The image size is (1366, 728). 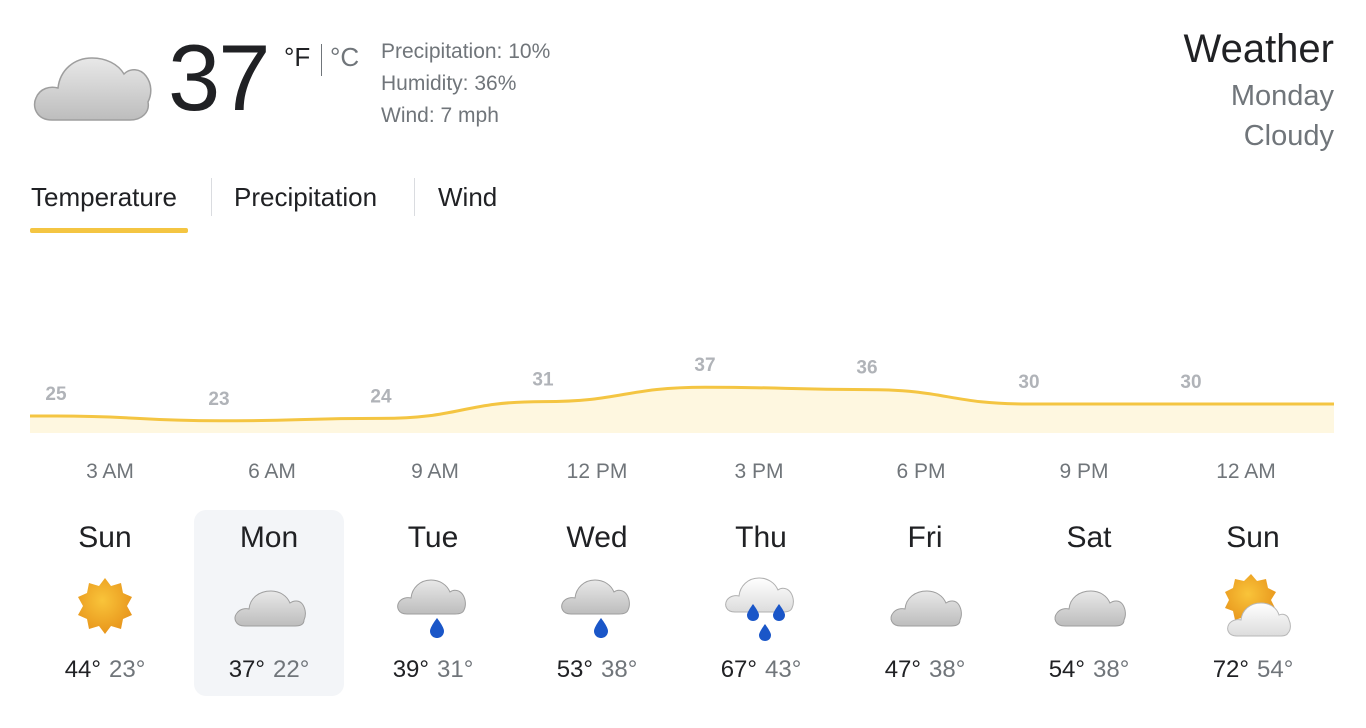 I want to click on current-day: Monday, so click(x=1282, y=96).